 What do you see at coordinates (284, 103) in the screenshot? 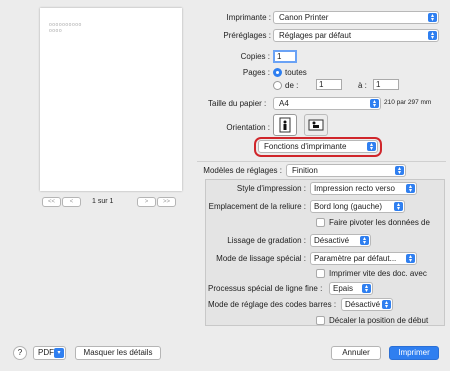
I see `paper-size-value: A4` at bounding box center [284, 103].